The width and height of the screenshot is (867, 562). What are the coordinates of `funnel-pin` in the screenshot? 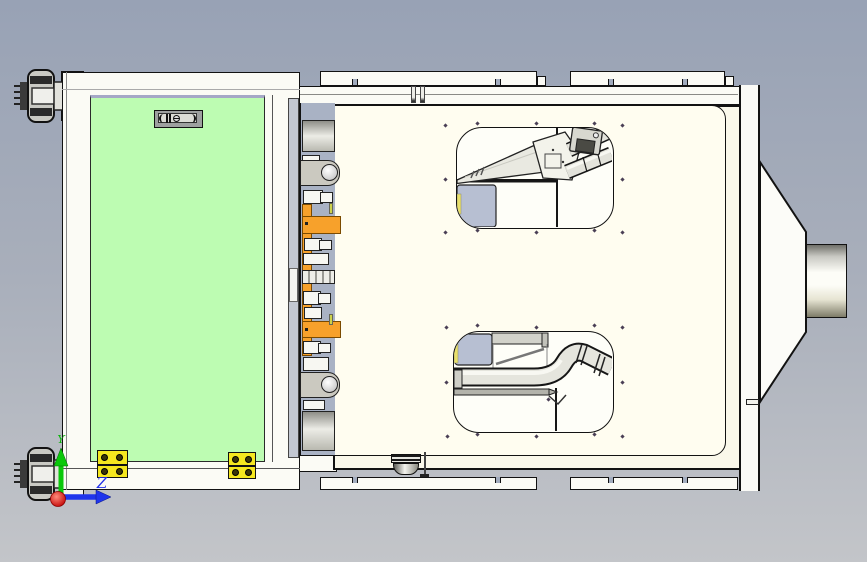 It's located at (752, 402).